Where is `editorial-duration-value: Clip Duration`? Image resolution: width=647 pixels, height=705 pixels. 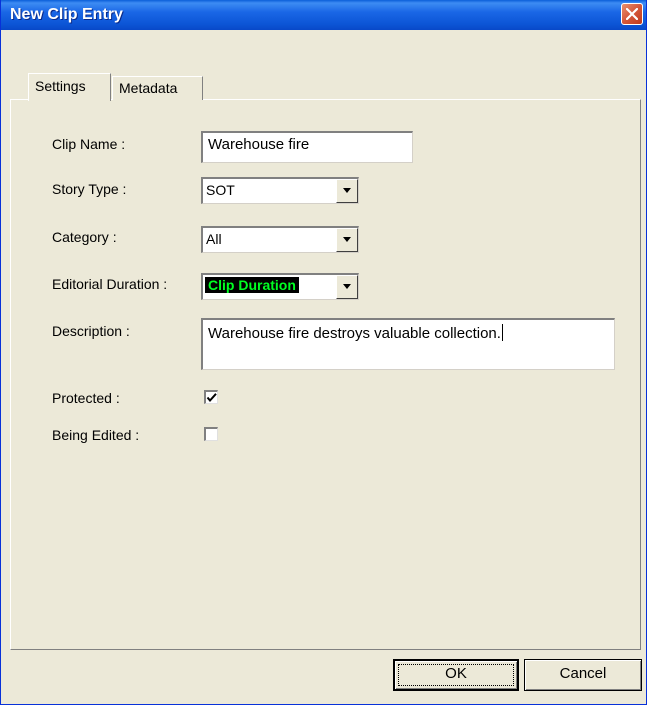 editorial-duration-value: Clip Duration is located at coordinates (252, 285).